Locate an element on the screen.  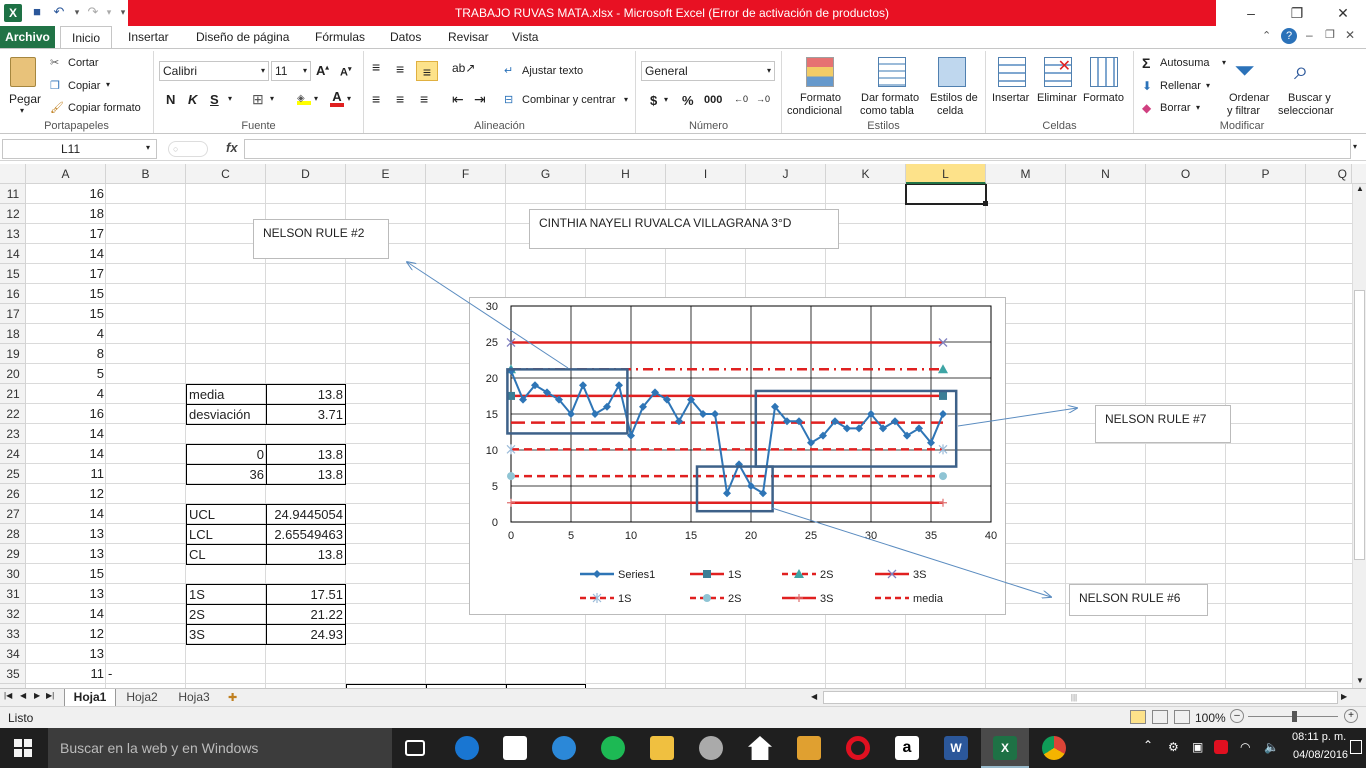
name-box: L11 is located at coordinates (79, 149).